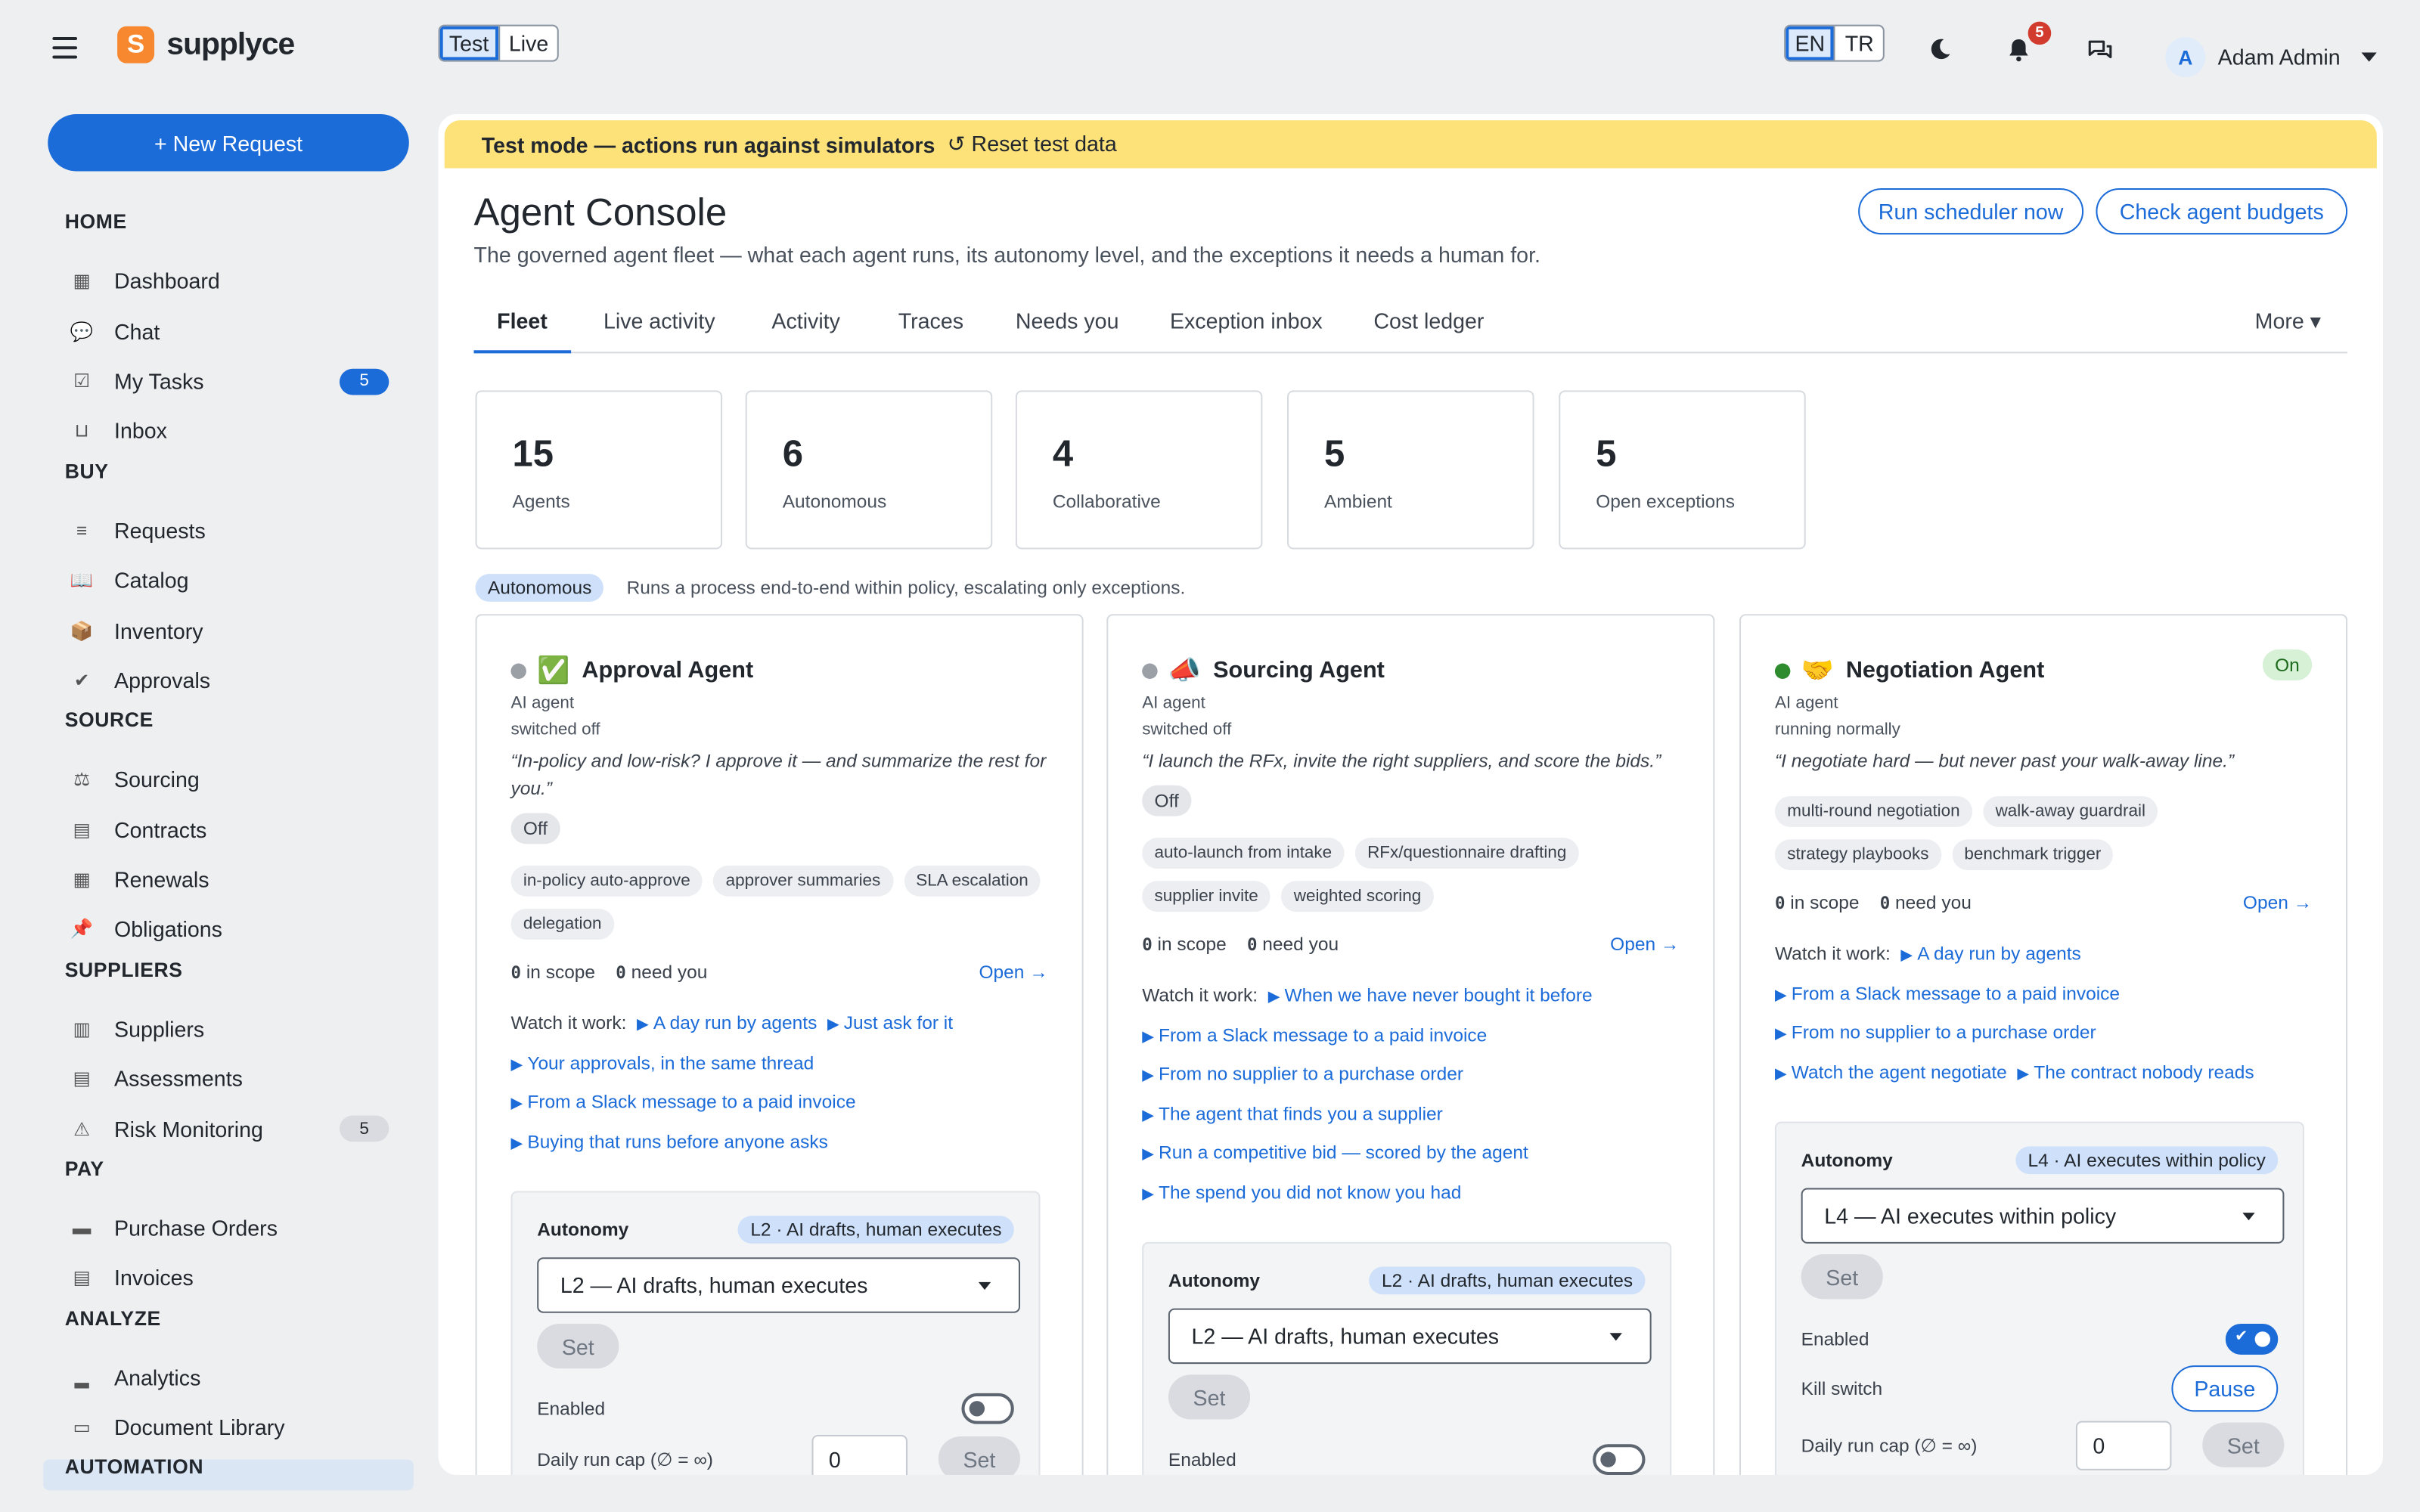  Describe the element at coordinates (1067, 331) in the screenshot. I see `tab-needs-you: Needs you` at that location.